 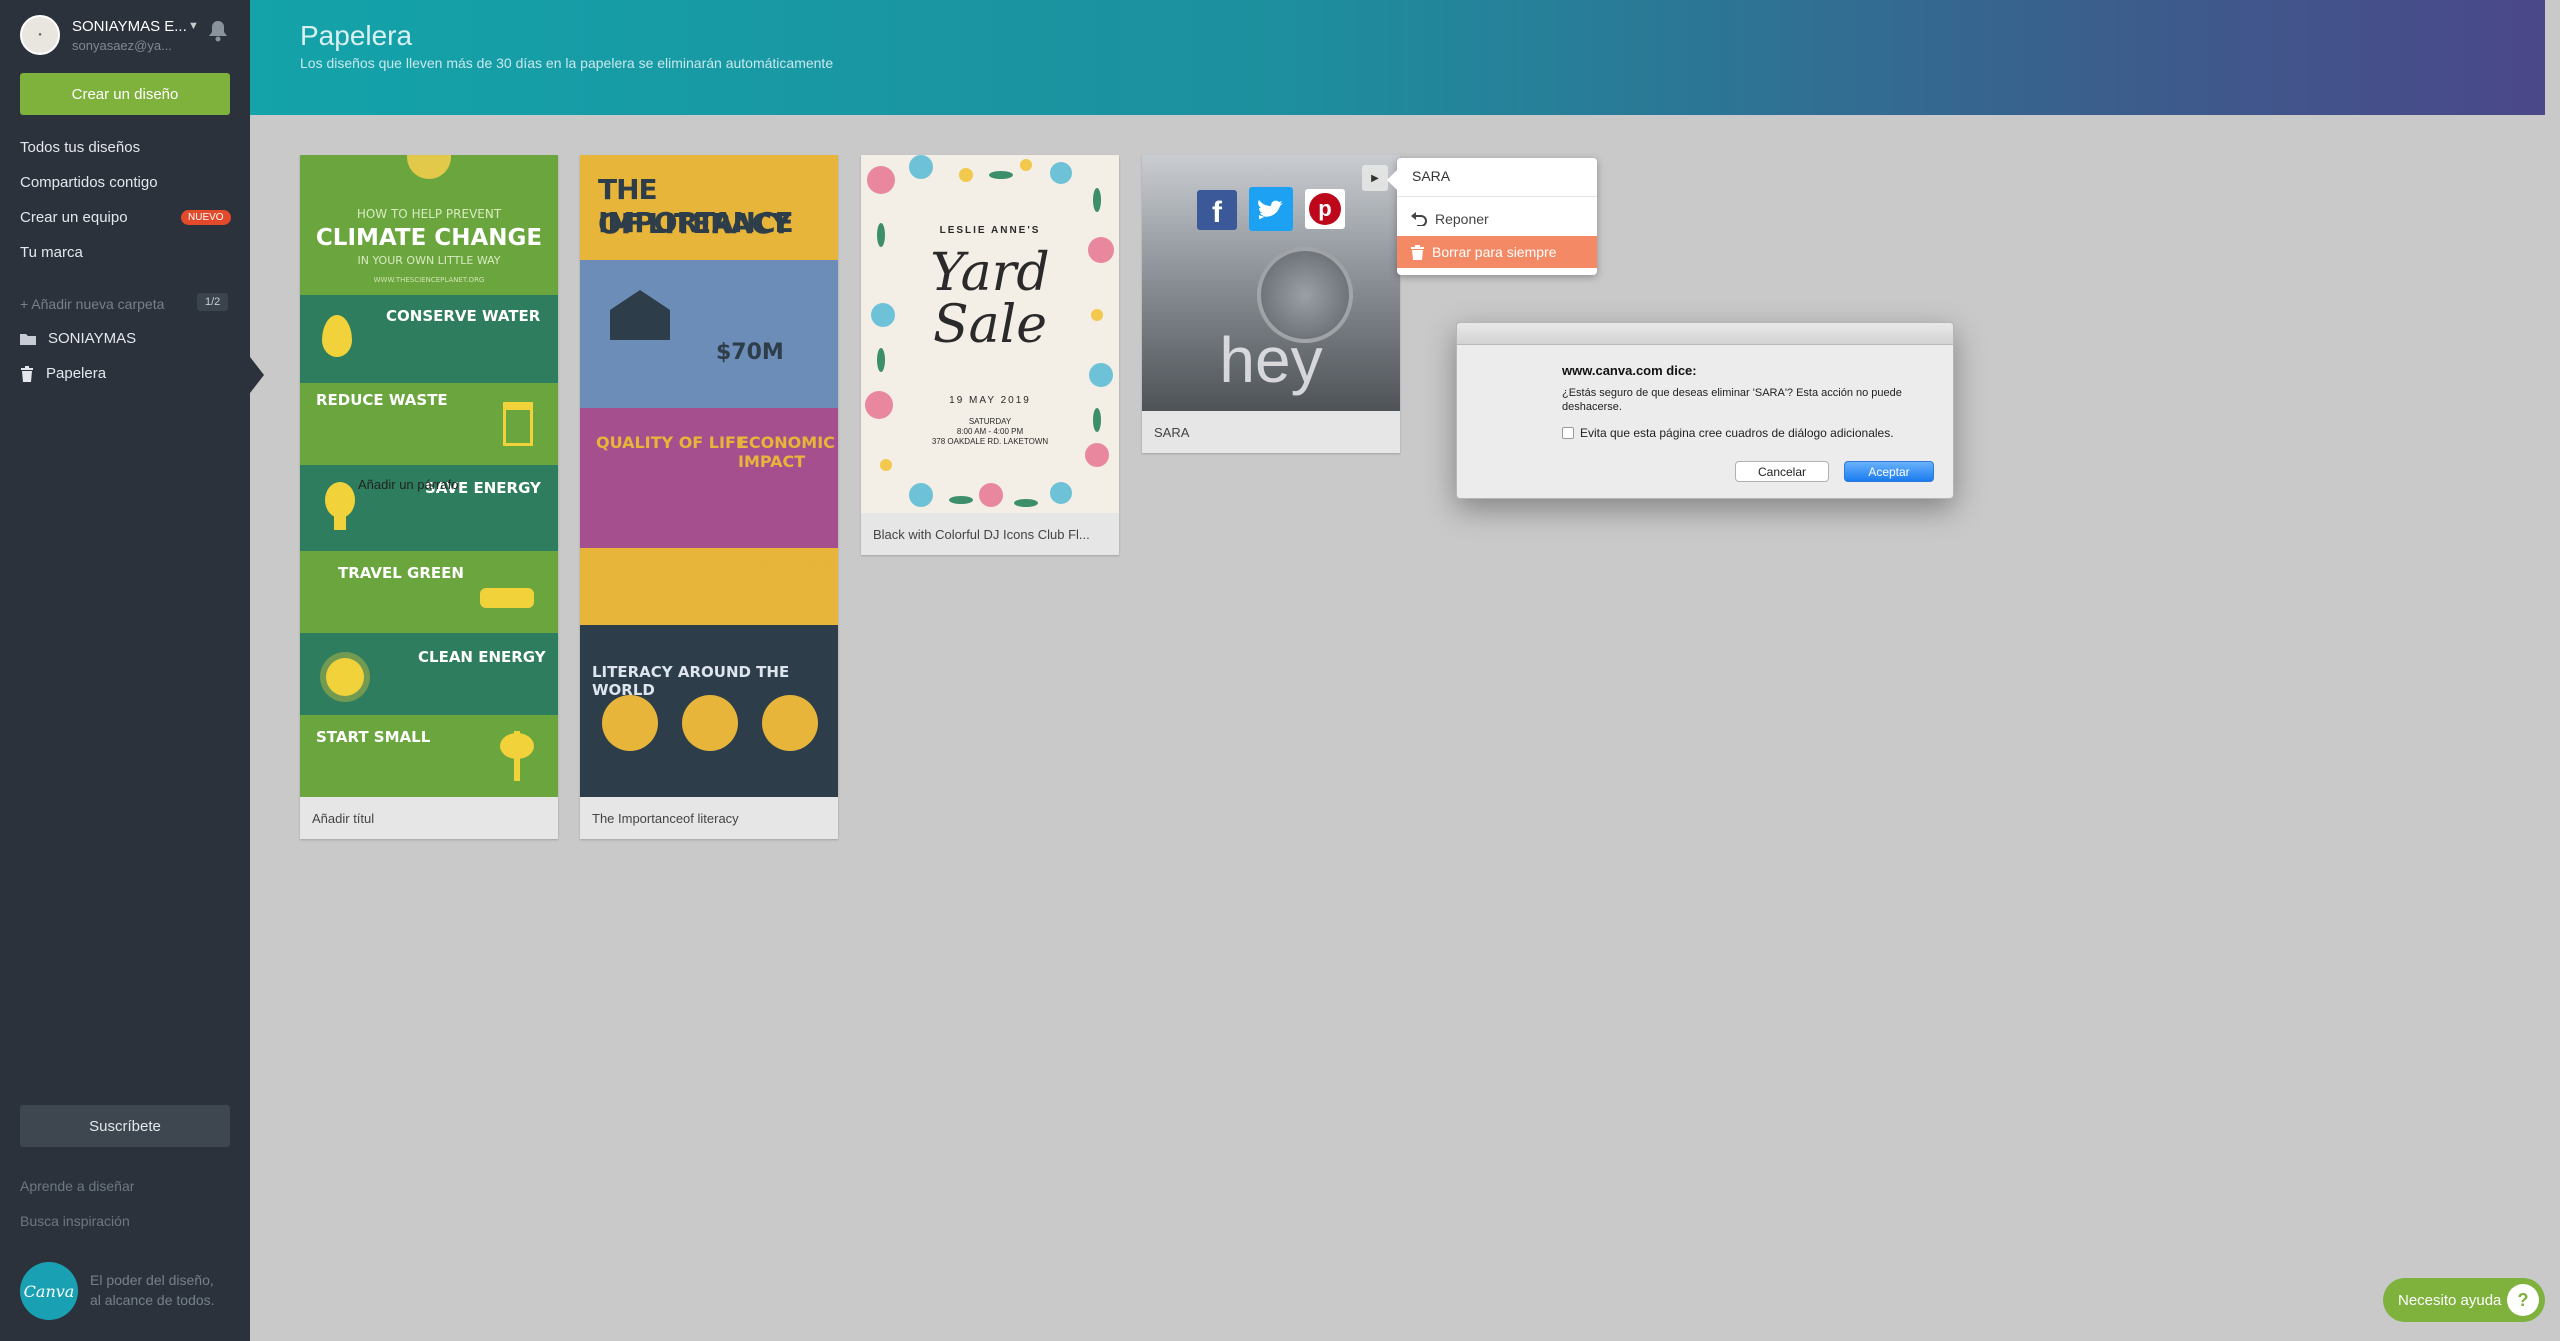 What do you see at coordinates (213, 302) in the screenshot?
I see `folder-count: 1/2` at bounding box center [213, 302].